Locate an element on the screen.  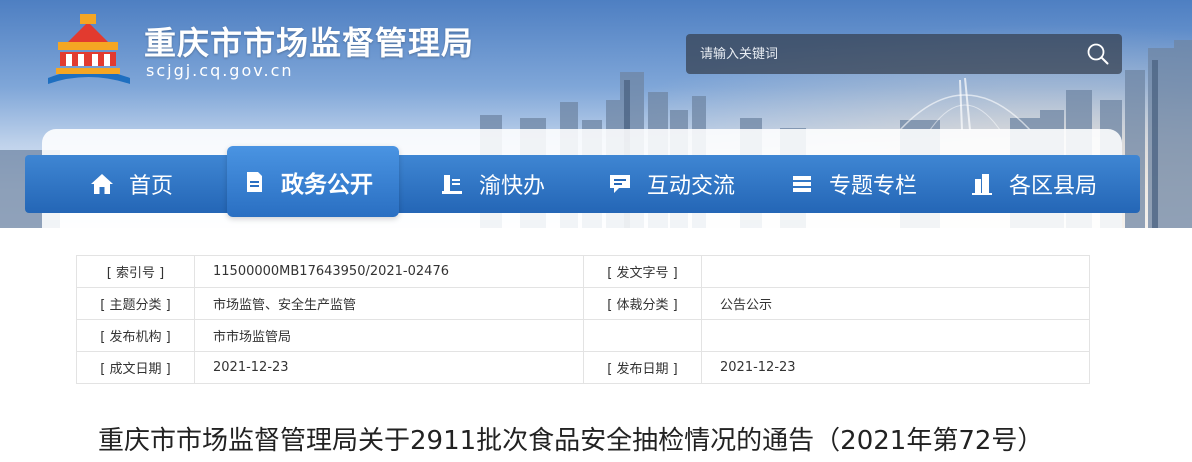
meta-value-empty is located at coordinates (895, 335).